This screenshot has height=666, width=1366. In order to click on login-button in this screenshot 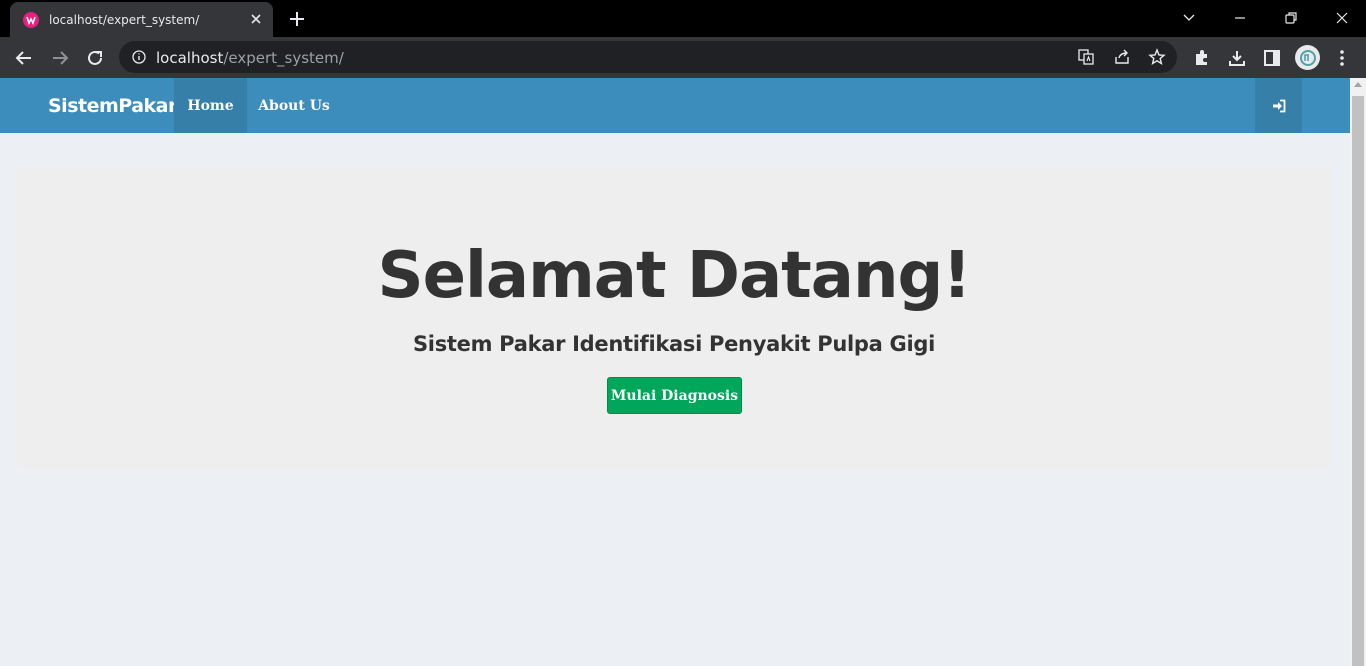, I will do `click(1278, 105)`.